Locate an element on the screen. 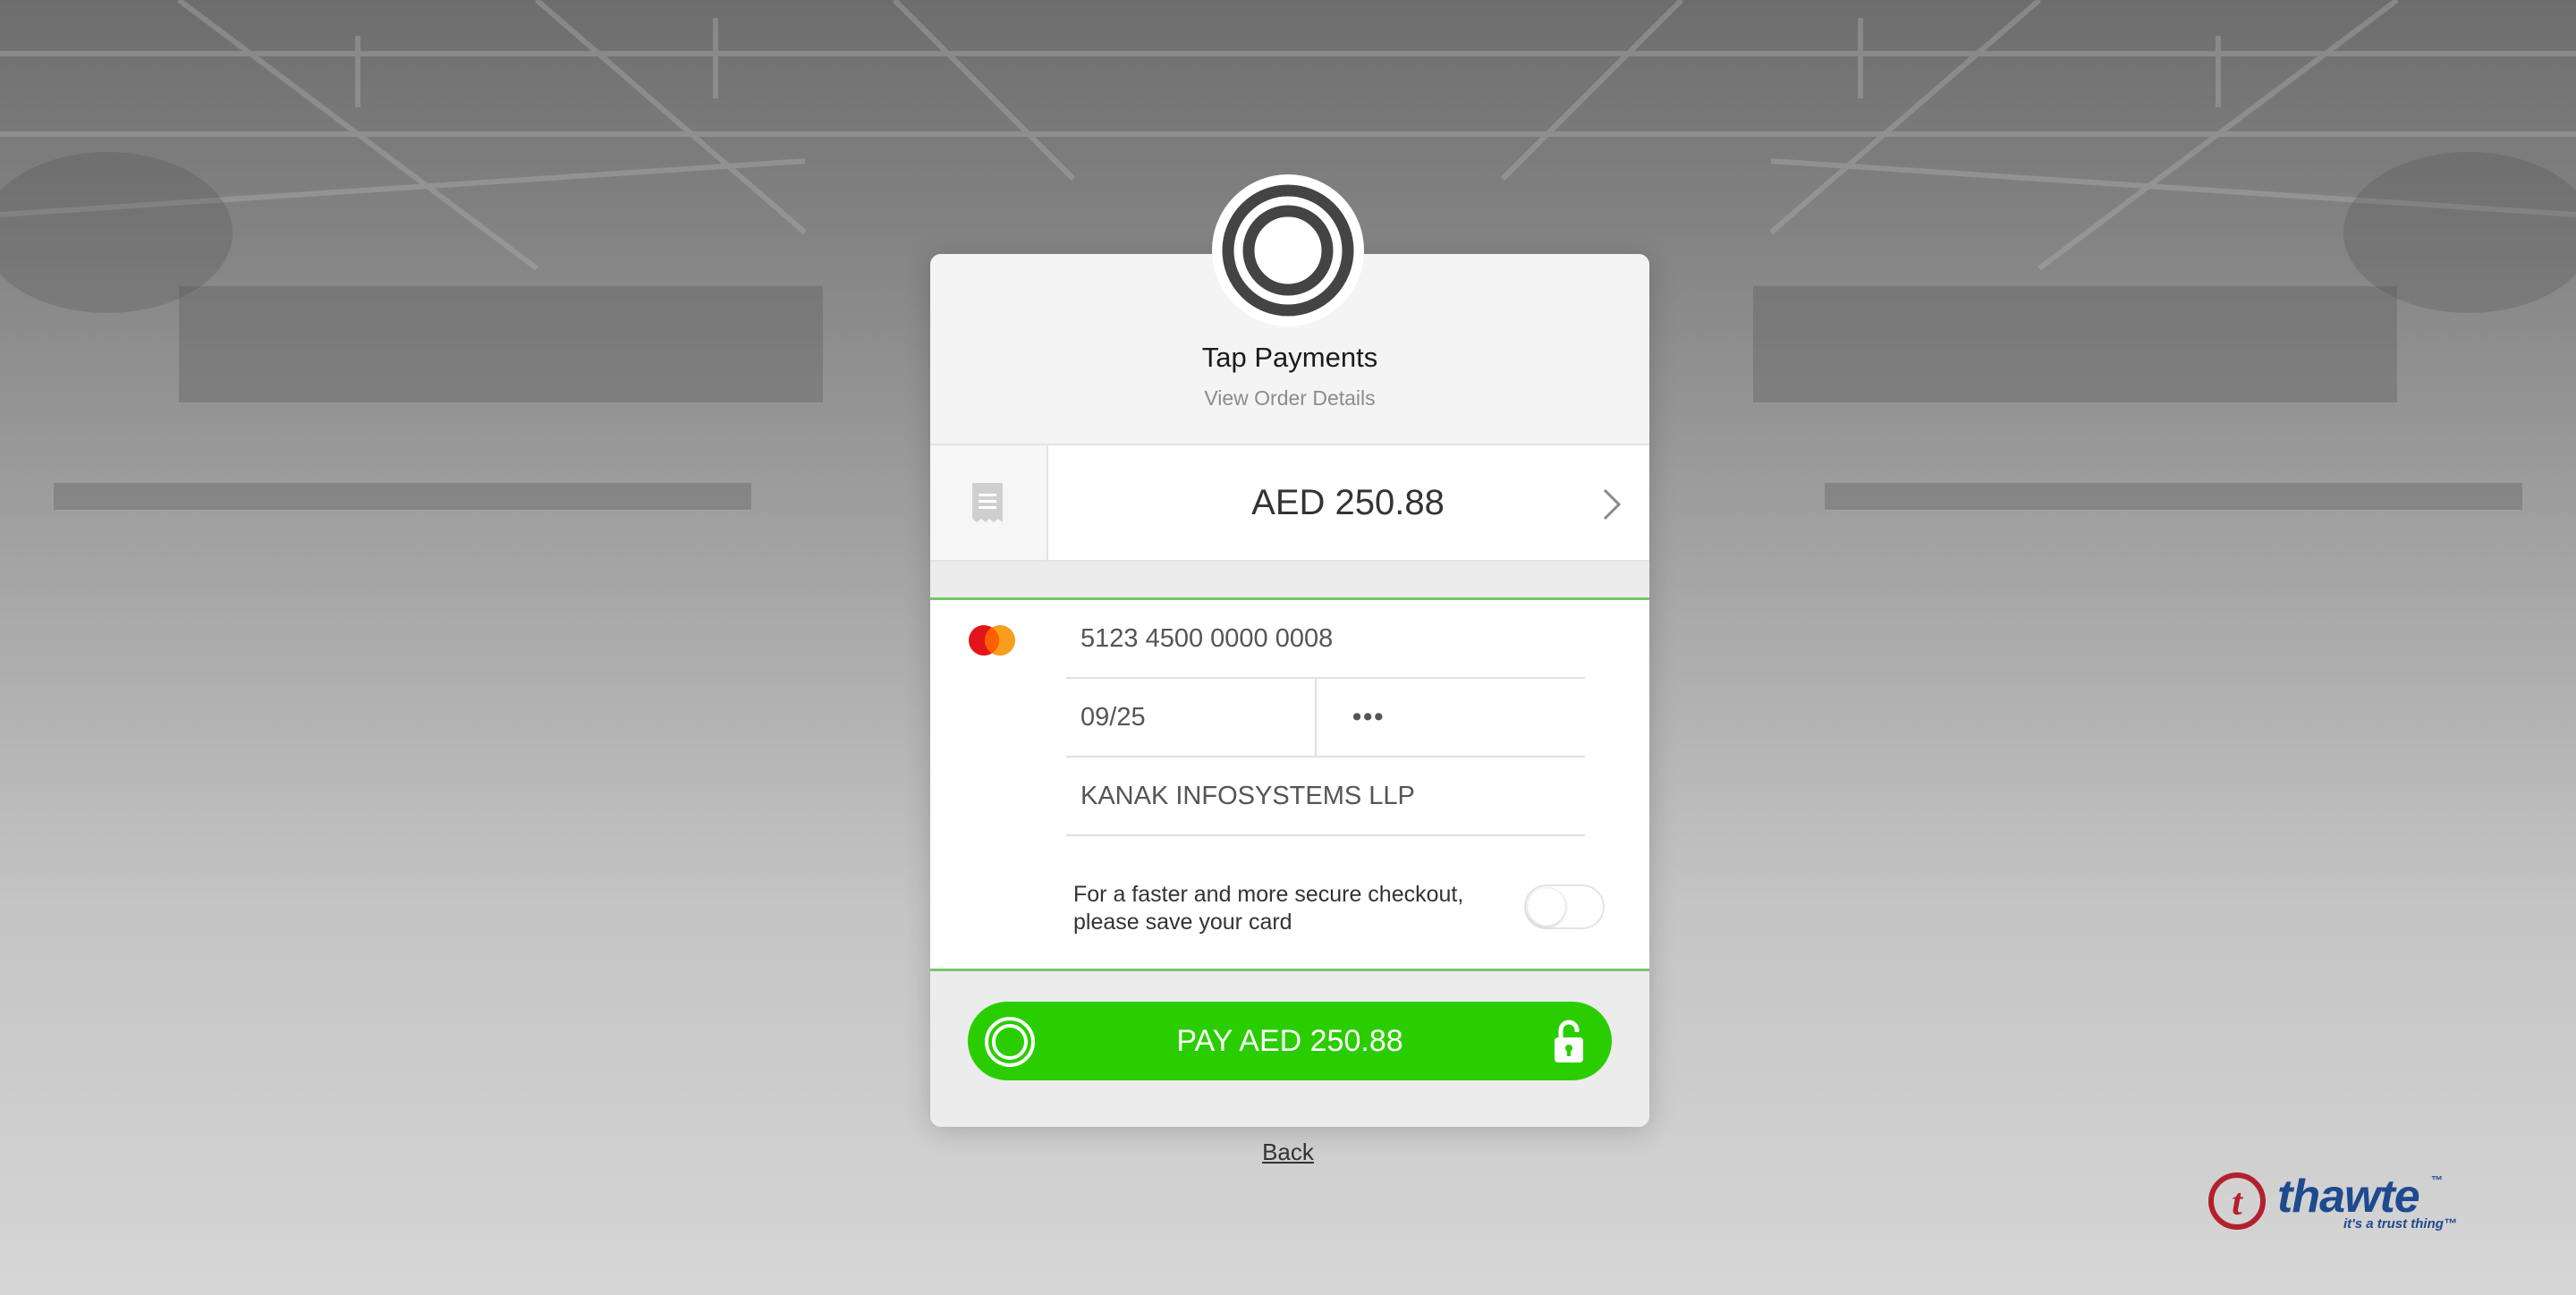 This screenshot has height=1295, width=2576. receipt-icon is located at coordinates (987, 502).